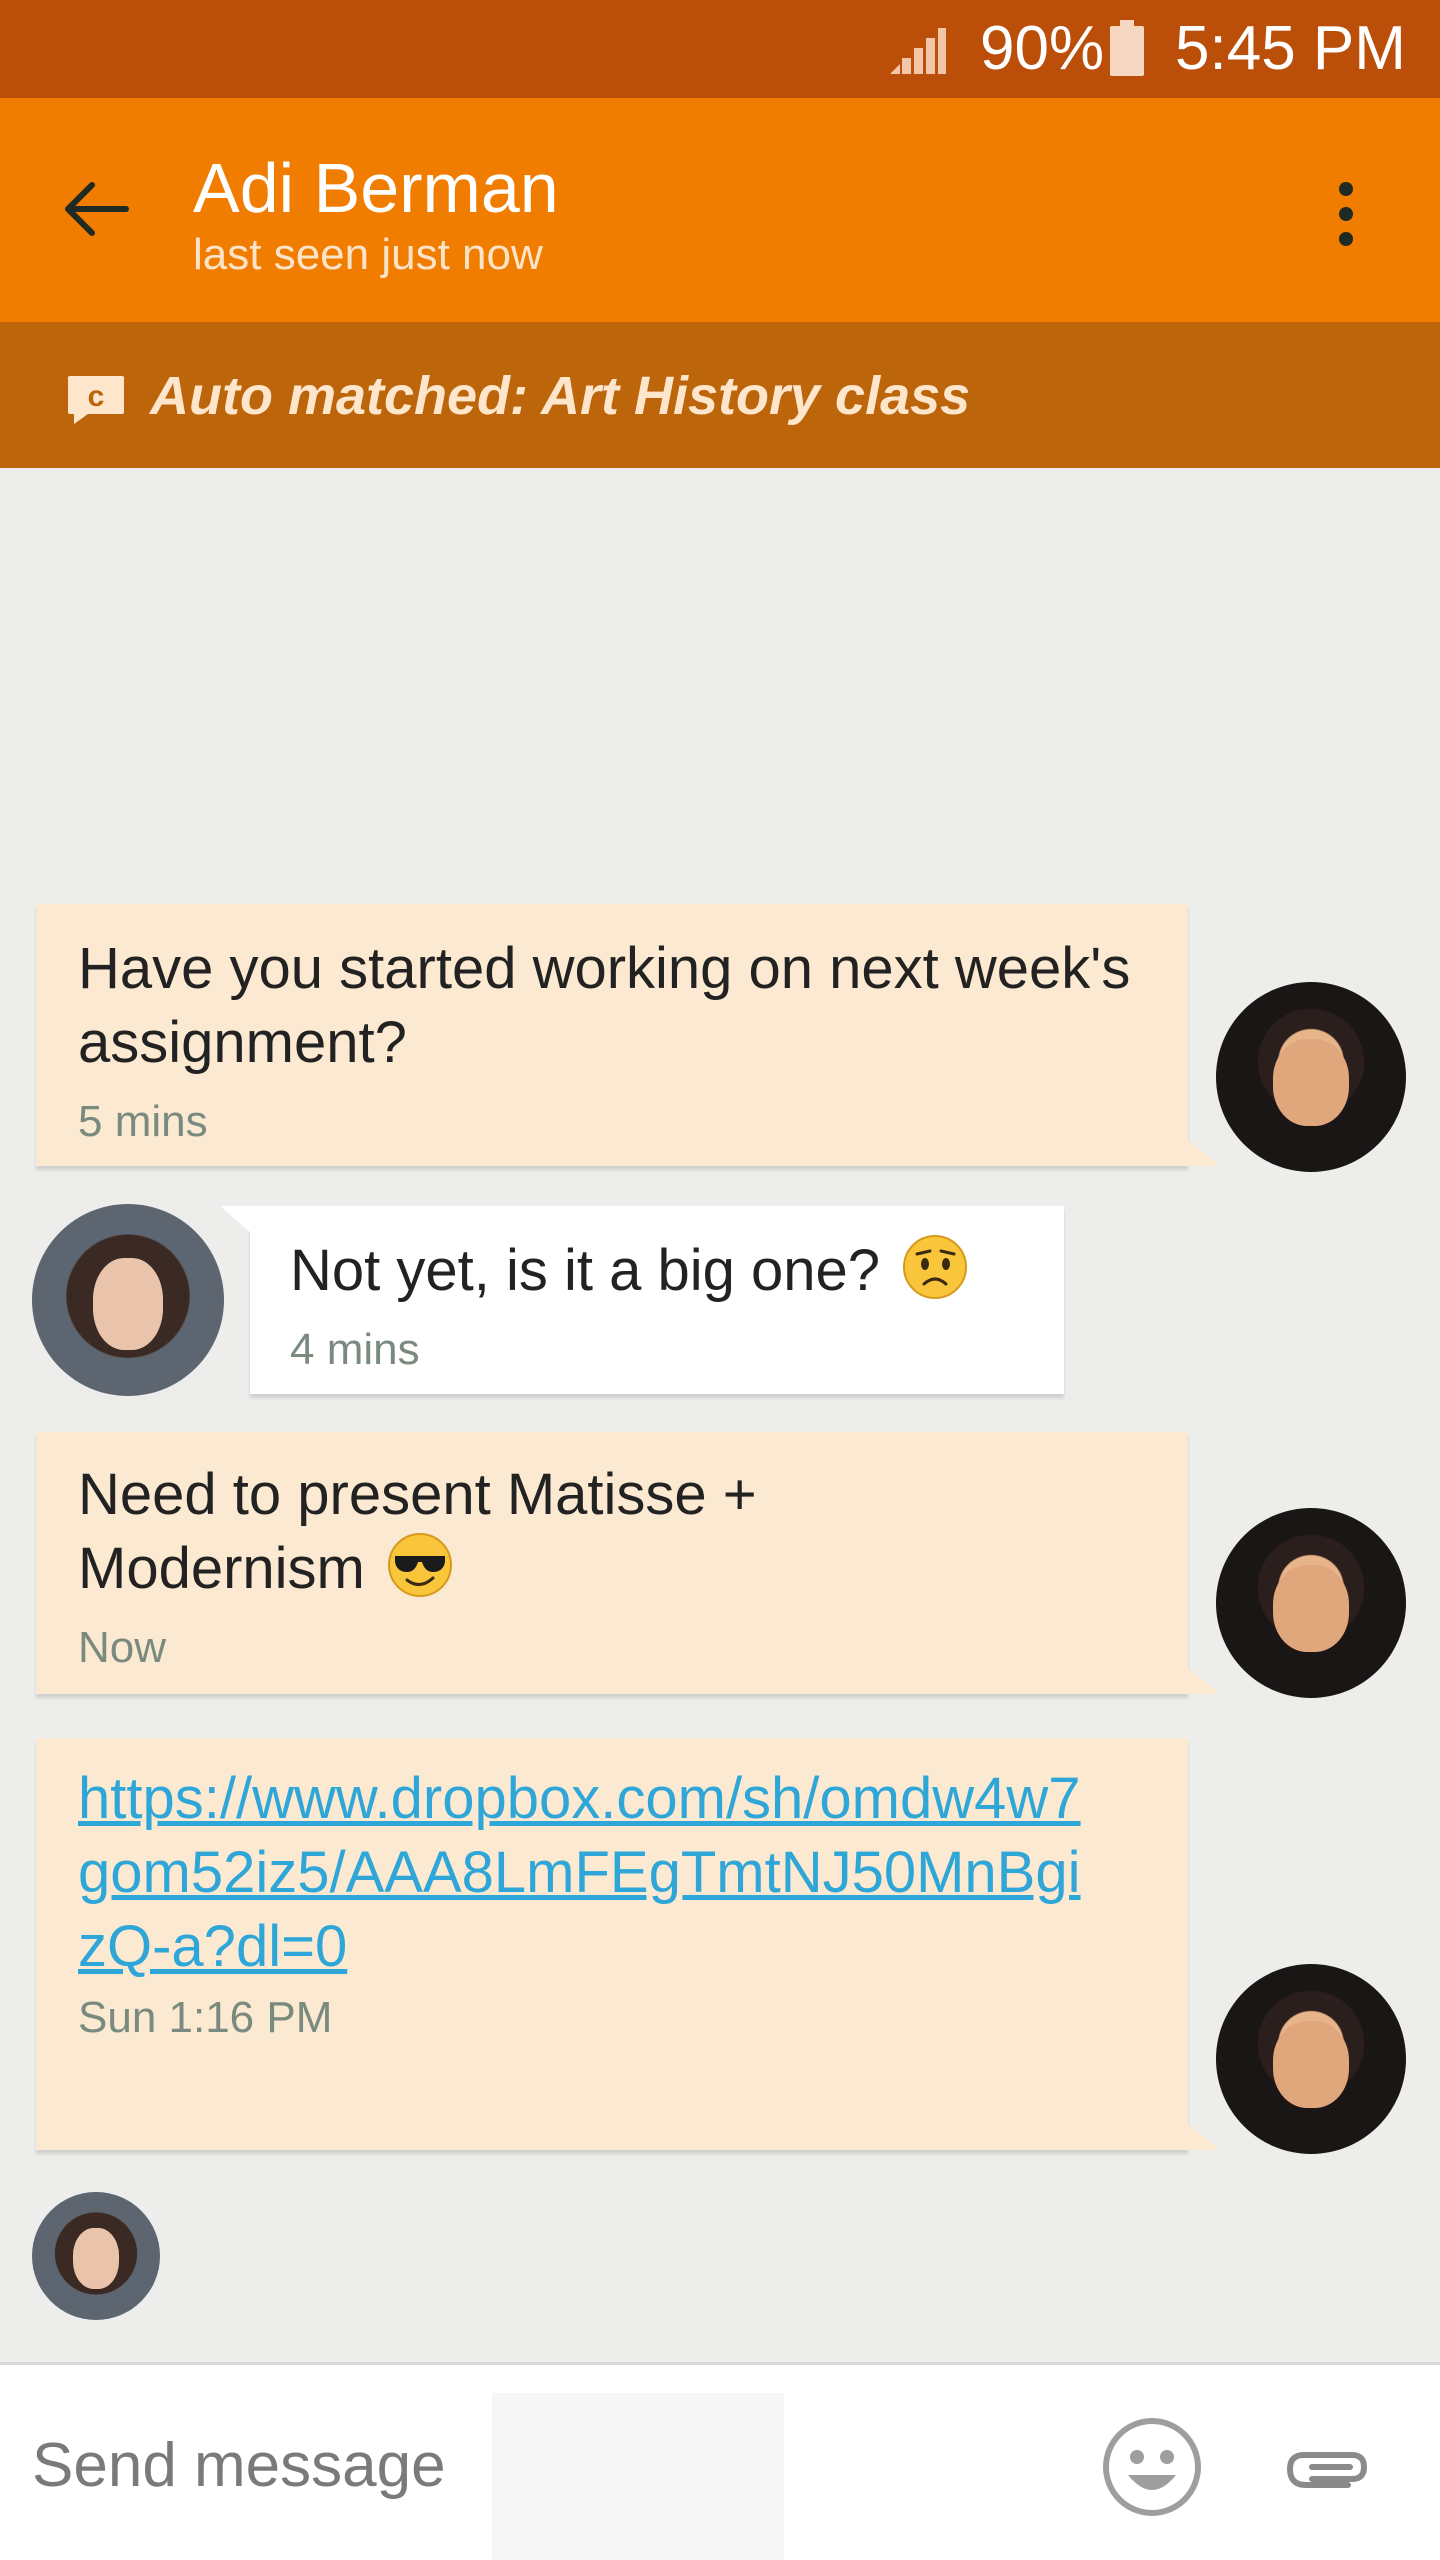  What do you see at coordinates (368, 254) in the screenshot?
I see `contact-status: last seen just now` at bounding box center [368, 254].